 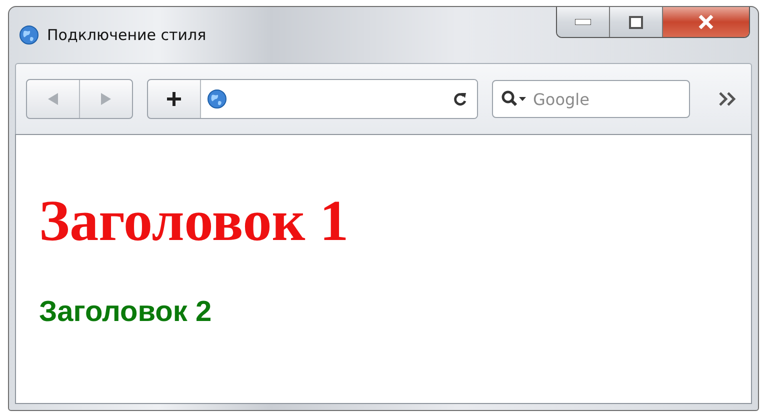 What do you see at coordinates (728, 99) in the screenshot?
I see `chevron-icon` at bounding box center [728, 99].